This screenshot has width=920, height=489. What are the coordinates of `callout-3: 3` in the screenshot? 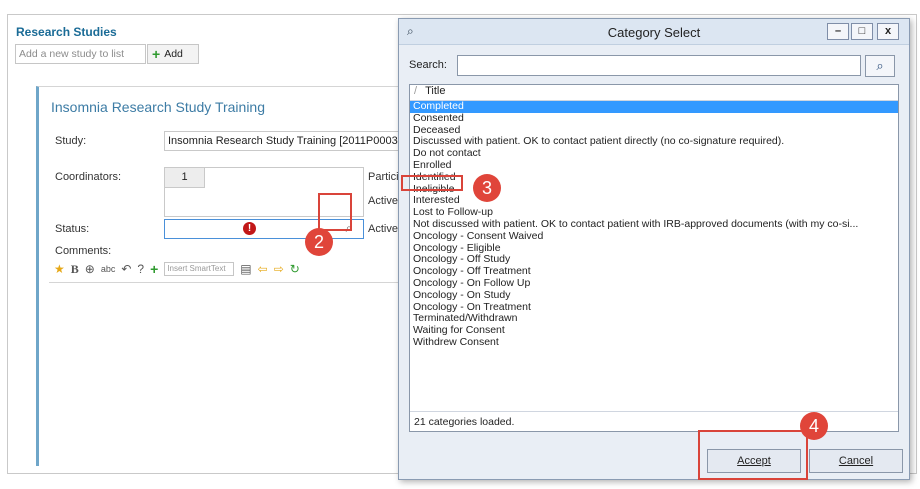 It's located at (487, 188).